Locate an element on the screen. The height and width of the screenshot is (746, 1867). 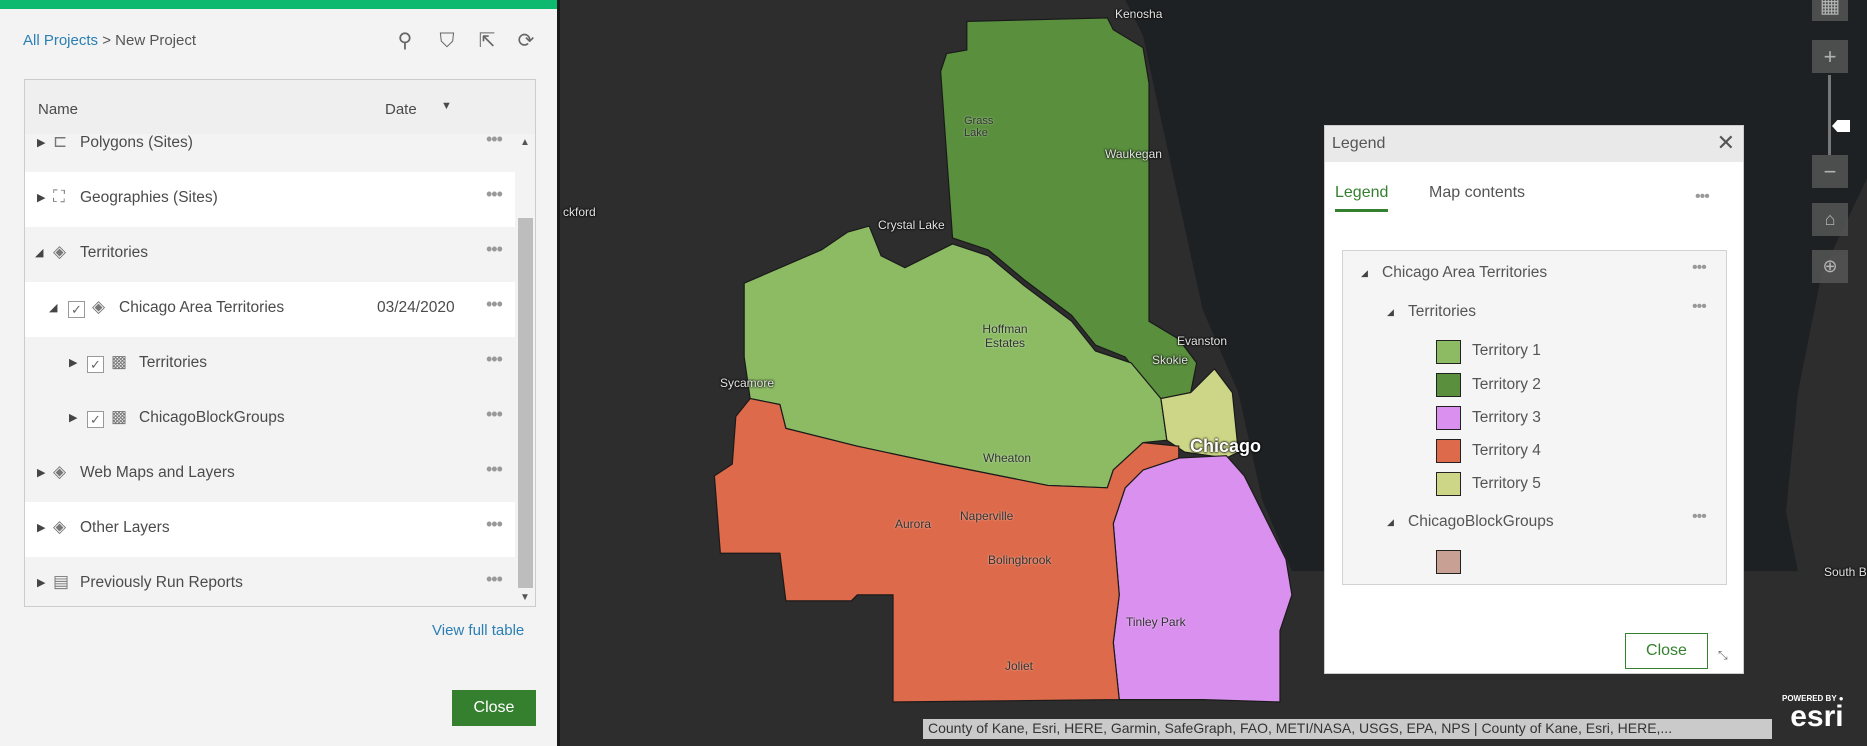
legend-layer: Territories is located at coordinates (1442, 311).